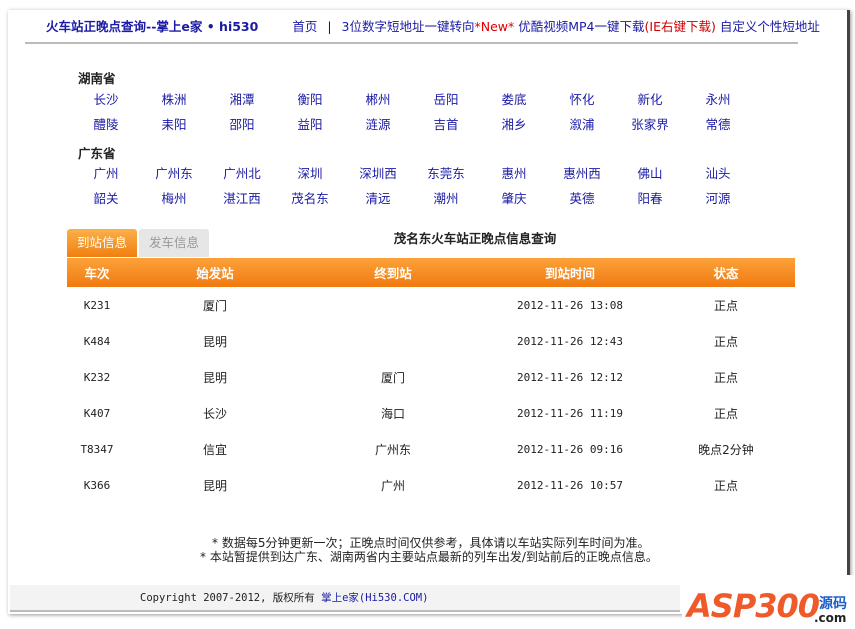 This screenshot has width=855, height=629. What do you see at coordinates (106, 98) in the screenshot?
I see `station-link: 长沙` at bounding box center [106, 98].